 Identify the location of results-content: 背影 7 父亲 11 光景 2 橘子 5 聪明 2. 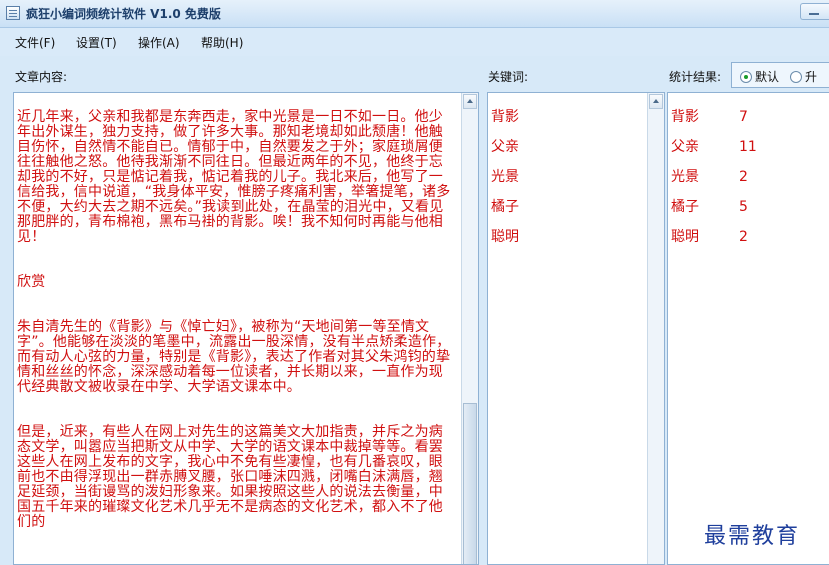
(714, 177).